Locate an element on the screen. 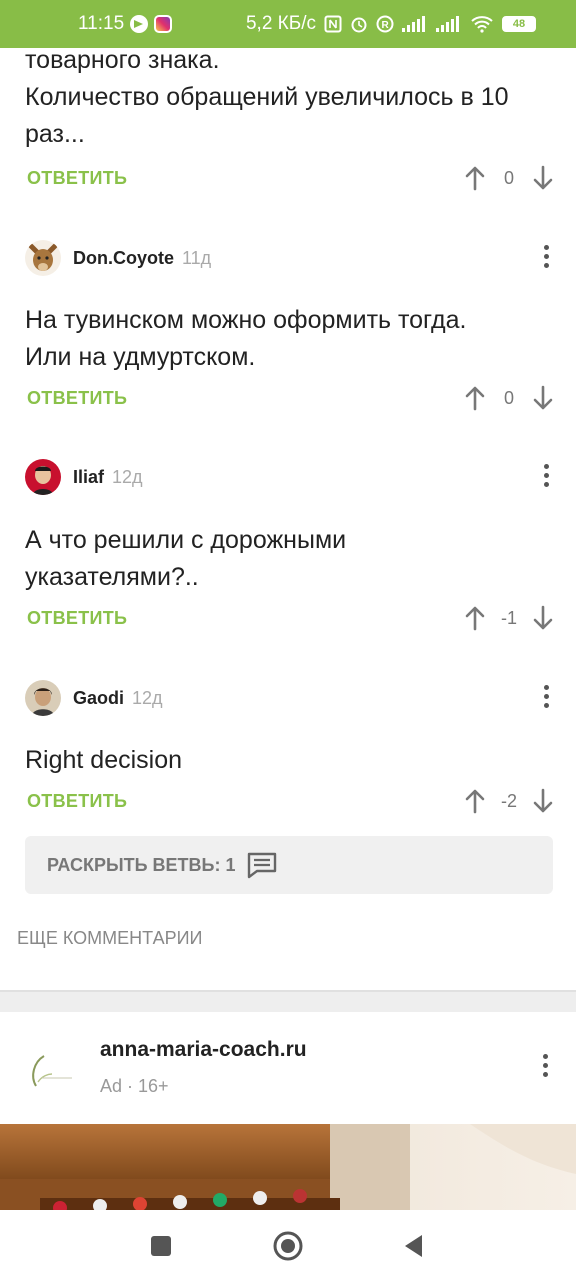 This screenshot has height=1280, width=576. alarm-icon is located at coordinates (359, 25).